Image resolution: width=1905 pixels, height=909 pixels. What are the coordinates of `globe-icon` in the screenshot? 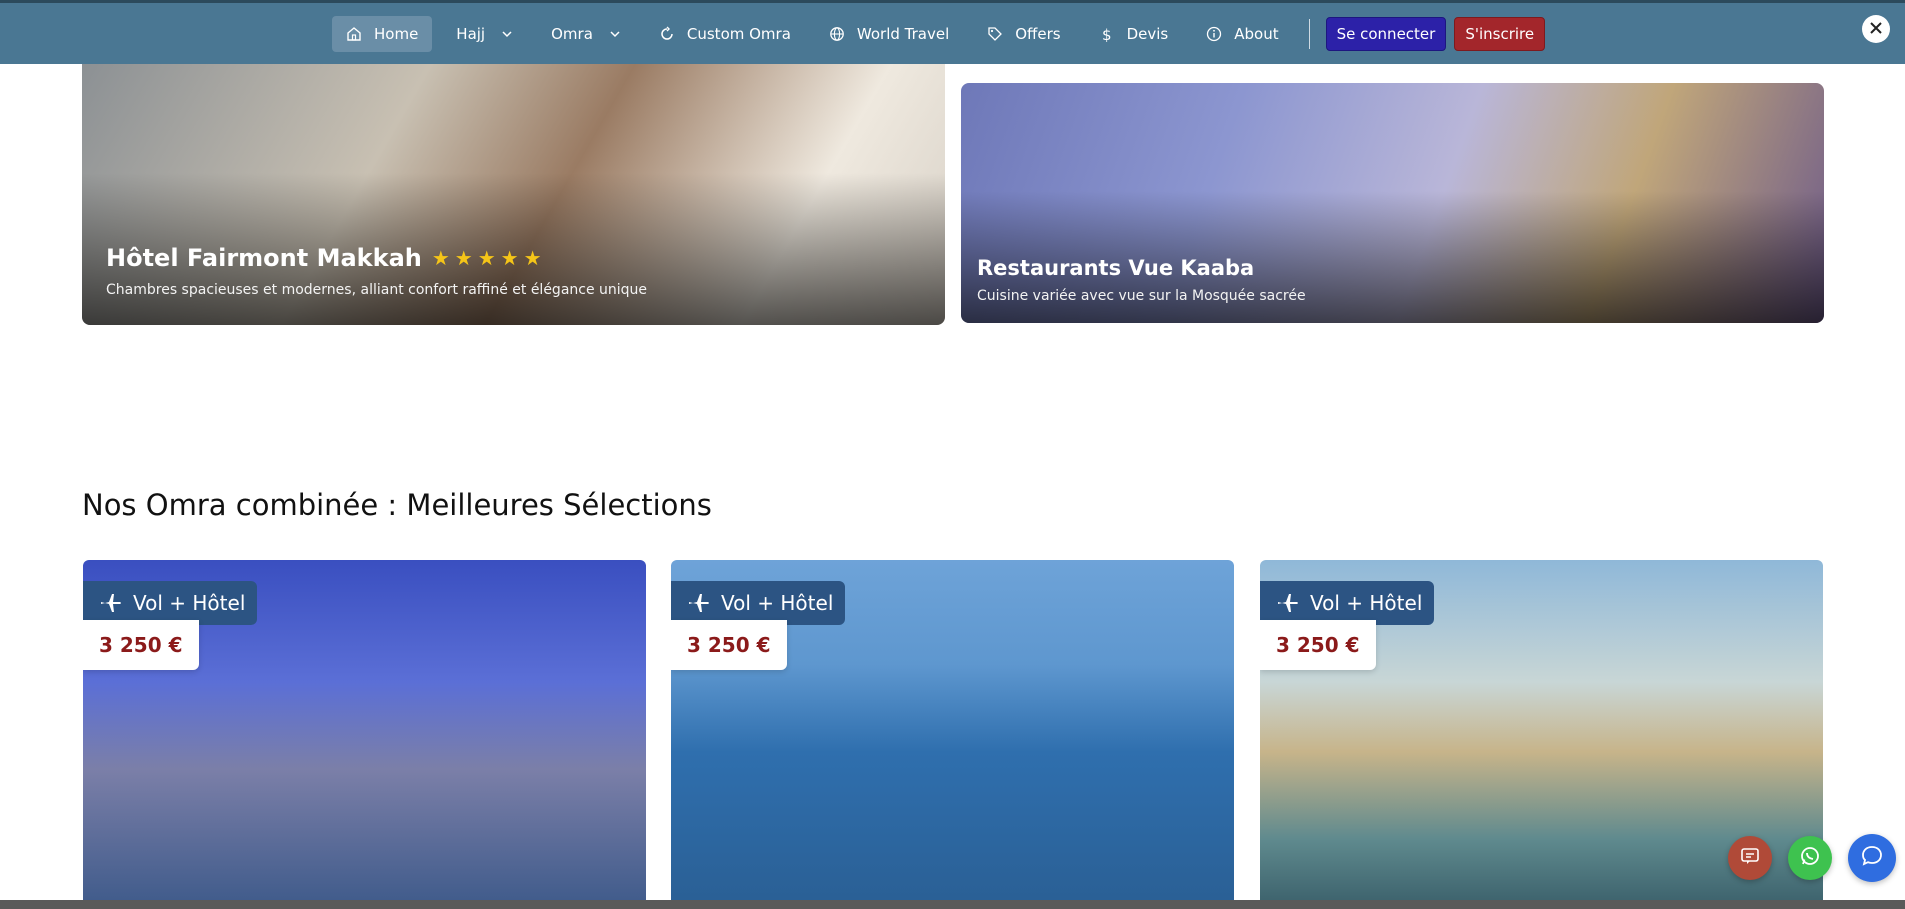 It's located at (837, 34).